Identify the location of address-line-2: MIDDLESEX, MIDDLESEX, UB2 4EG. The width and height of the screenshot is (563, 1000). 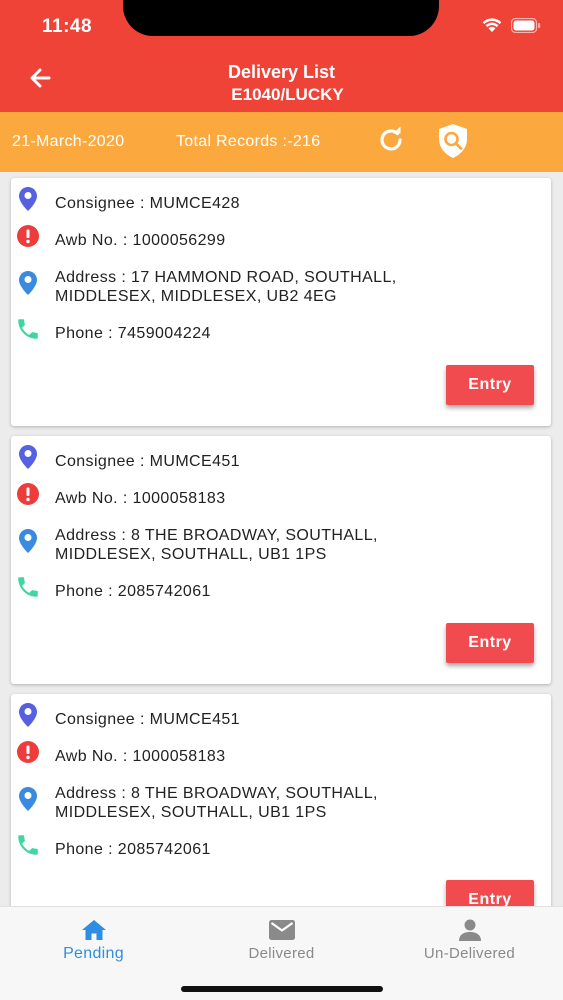
(196, 296).